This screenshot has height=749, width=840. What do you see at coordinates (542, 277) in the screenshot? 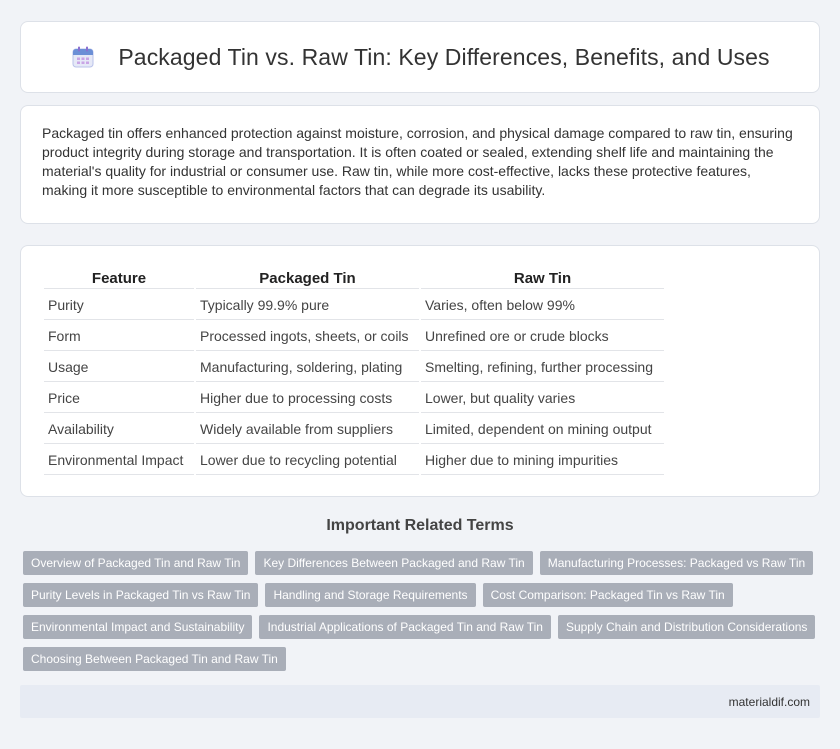
I see `header-raw-tin: Raw Tin` at bounding box center [542, 277].